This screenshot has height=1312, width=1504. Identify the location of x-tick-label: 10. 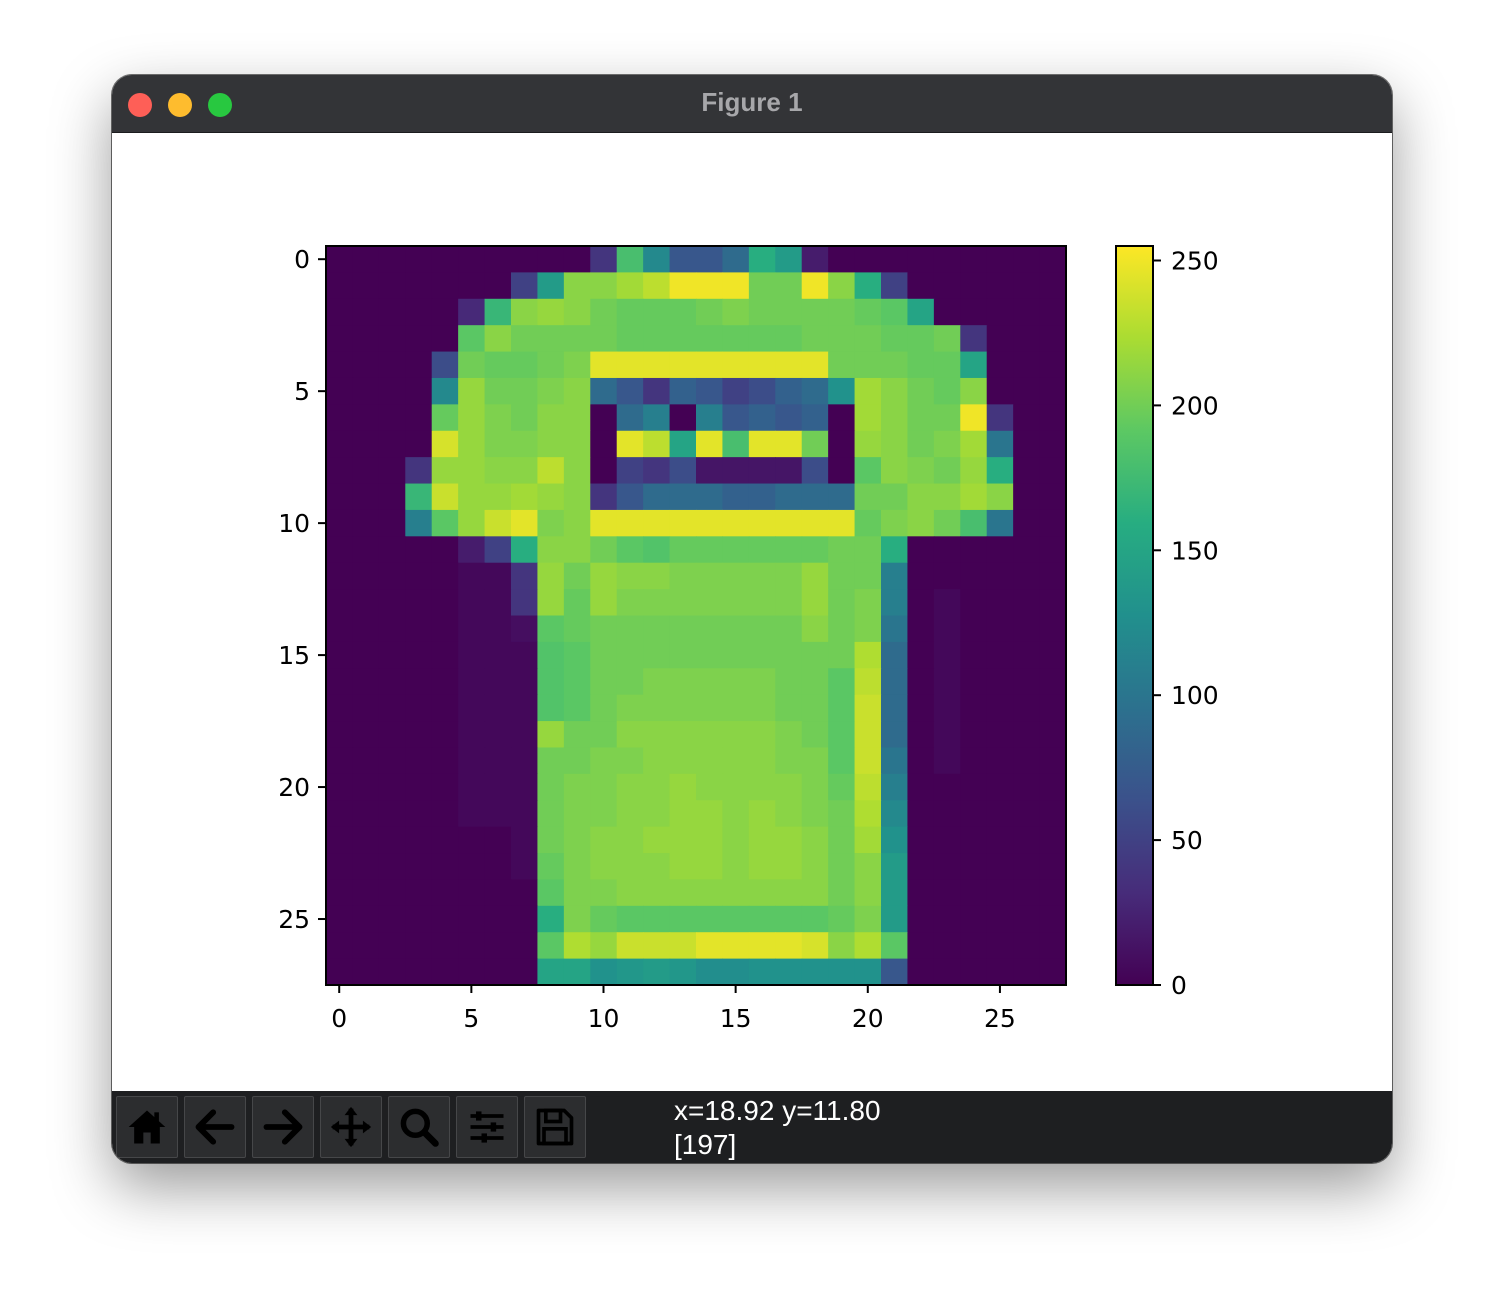
(604, 1018).